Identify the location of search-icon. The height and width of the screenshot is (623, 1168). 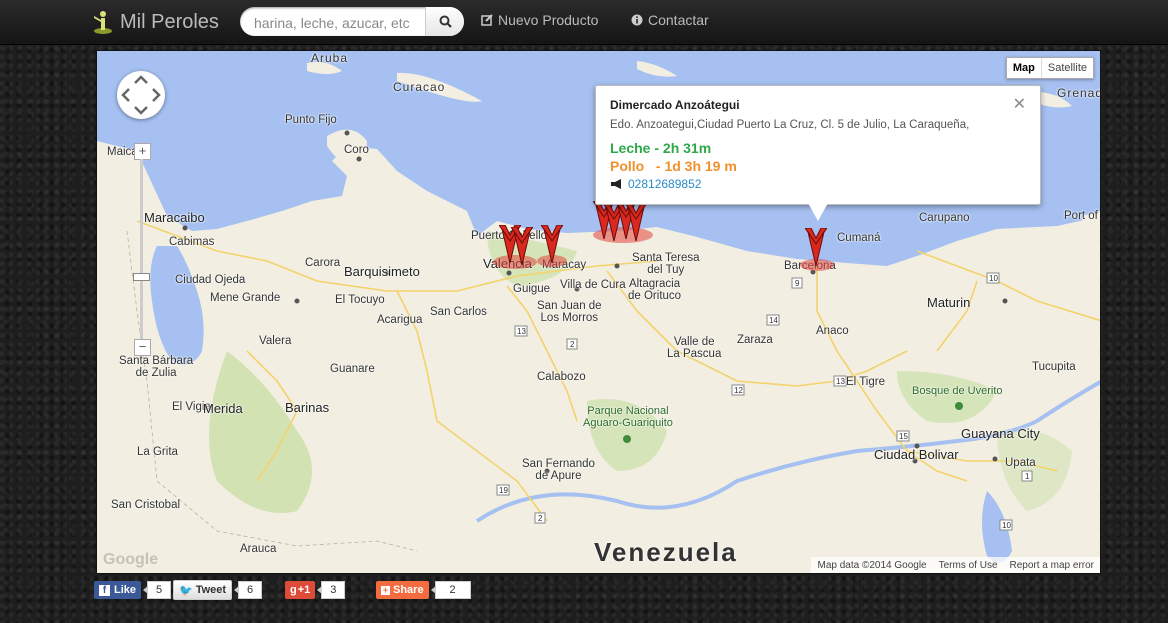
(445, 21).